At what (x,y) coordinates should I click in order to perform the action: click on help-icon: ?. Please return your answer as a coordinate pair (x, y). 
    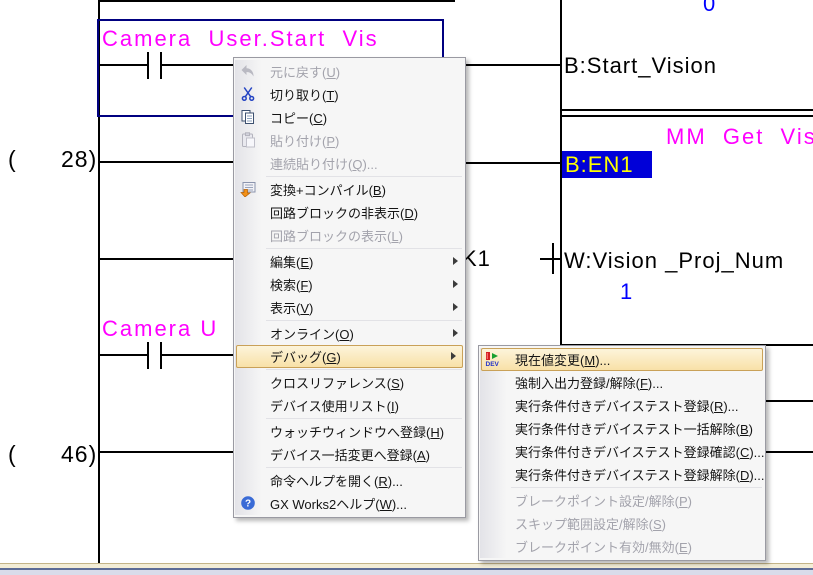
    Looking at the image, I should click on (248, 503).